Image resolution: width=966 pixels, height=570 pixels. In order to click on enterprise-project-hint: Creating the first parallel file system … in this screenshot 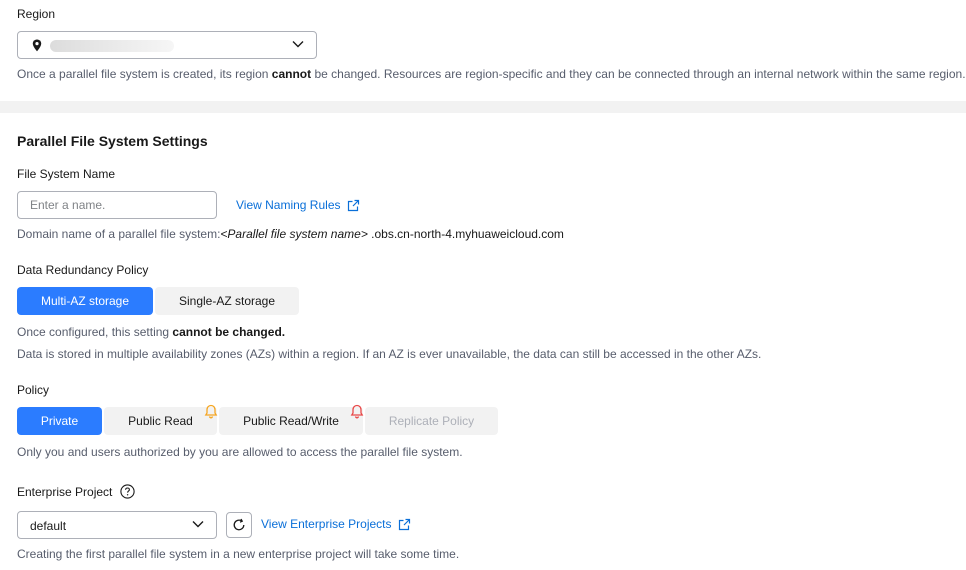, I will do `click(238, 554)`.